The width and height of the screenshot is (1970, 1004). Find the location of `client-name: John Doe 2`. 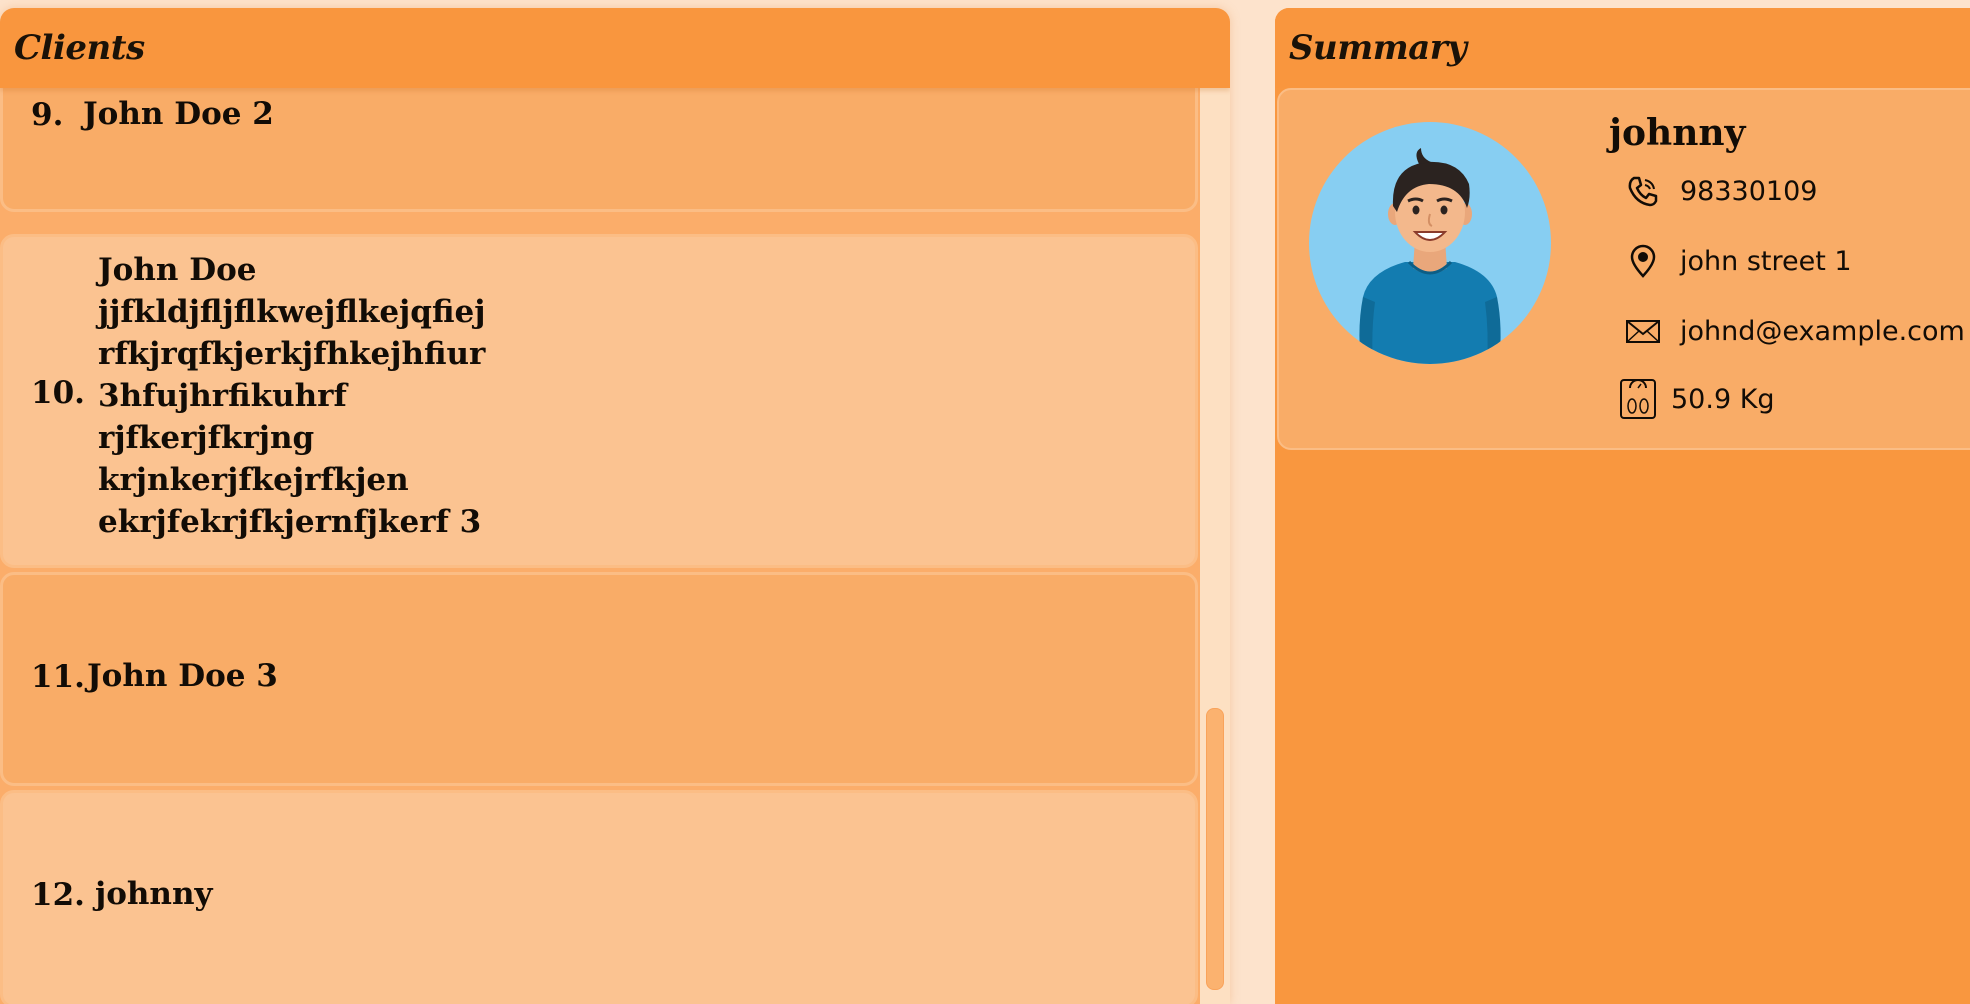

client-name: John Doe 2 is located at coordinates (178, 114).